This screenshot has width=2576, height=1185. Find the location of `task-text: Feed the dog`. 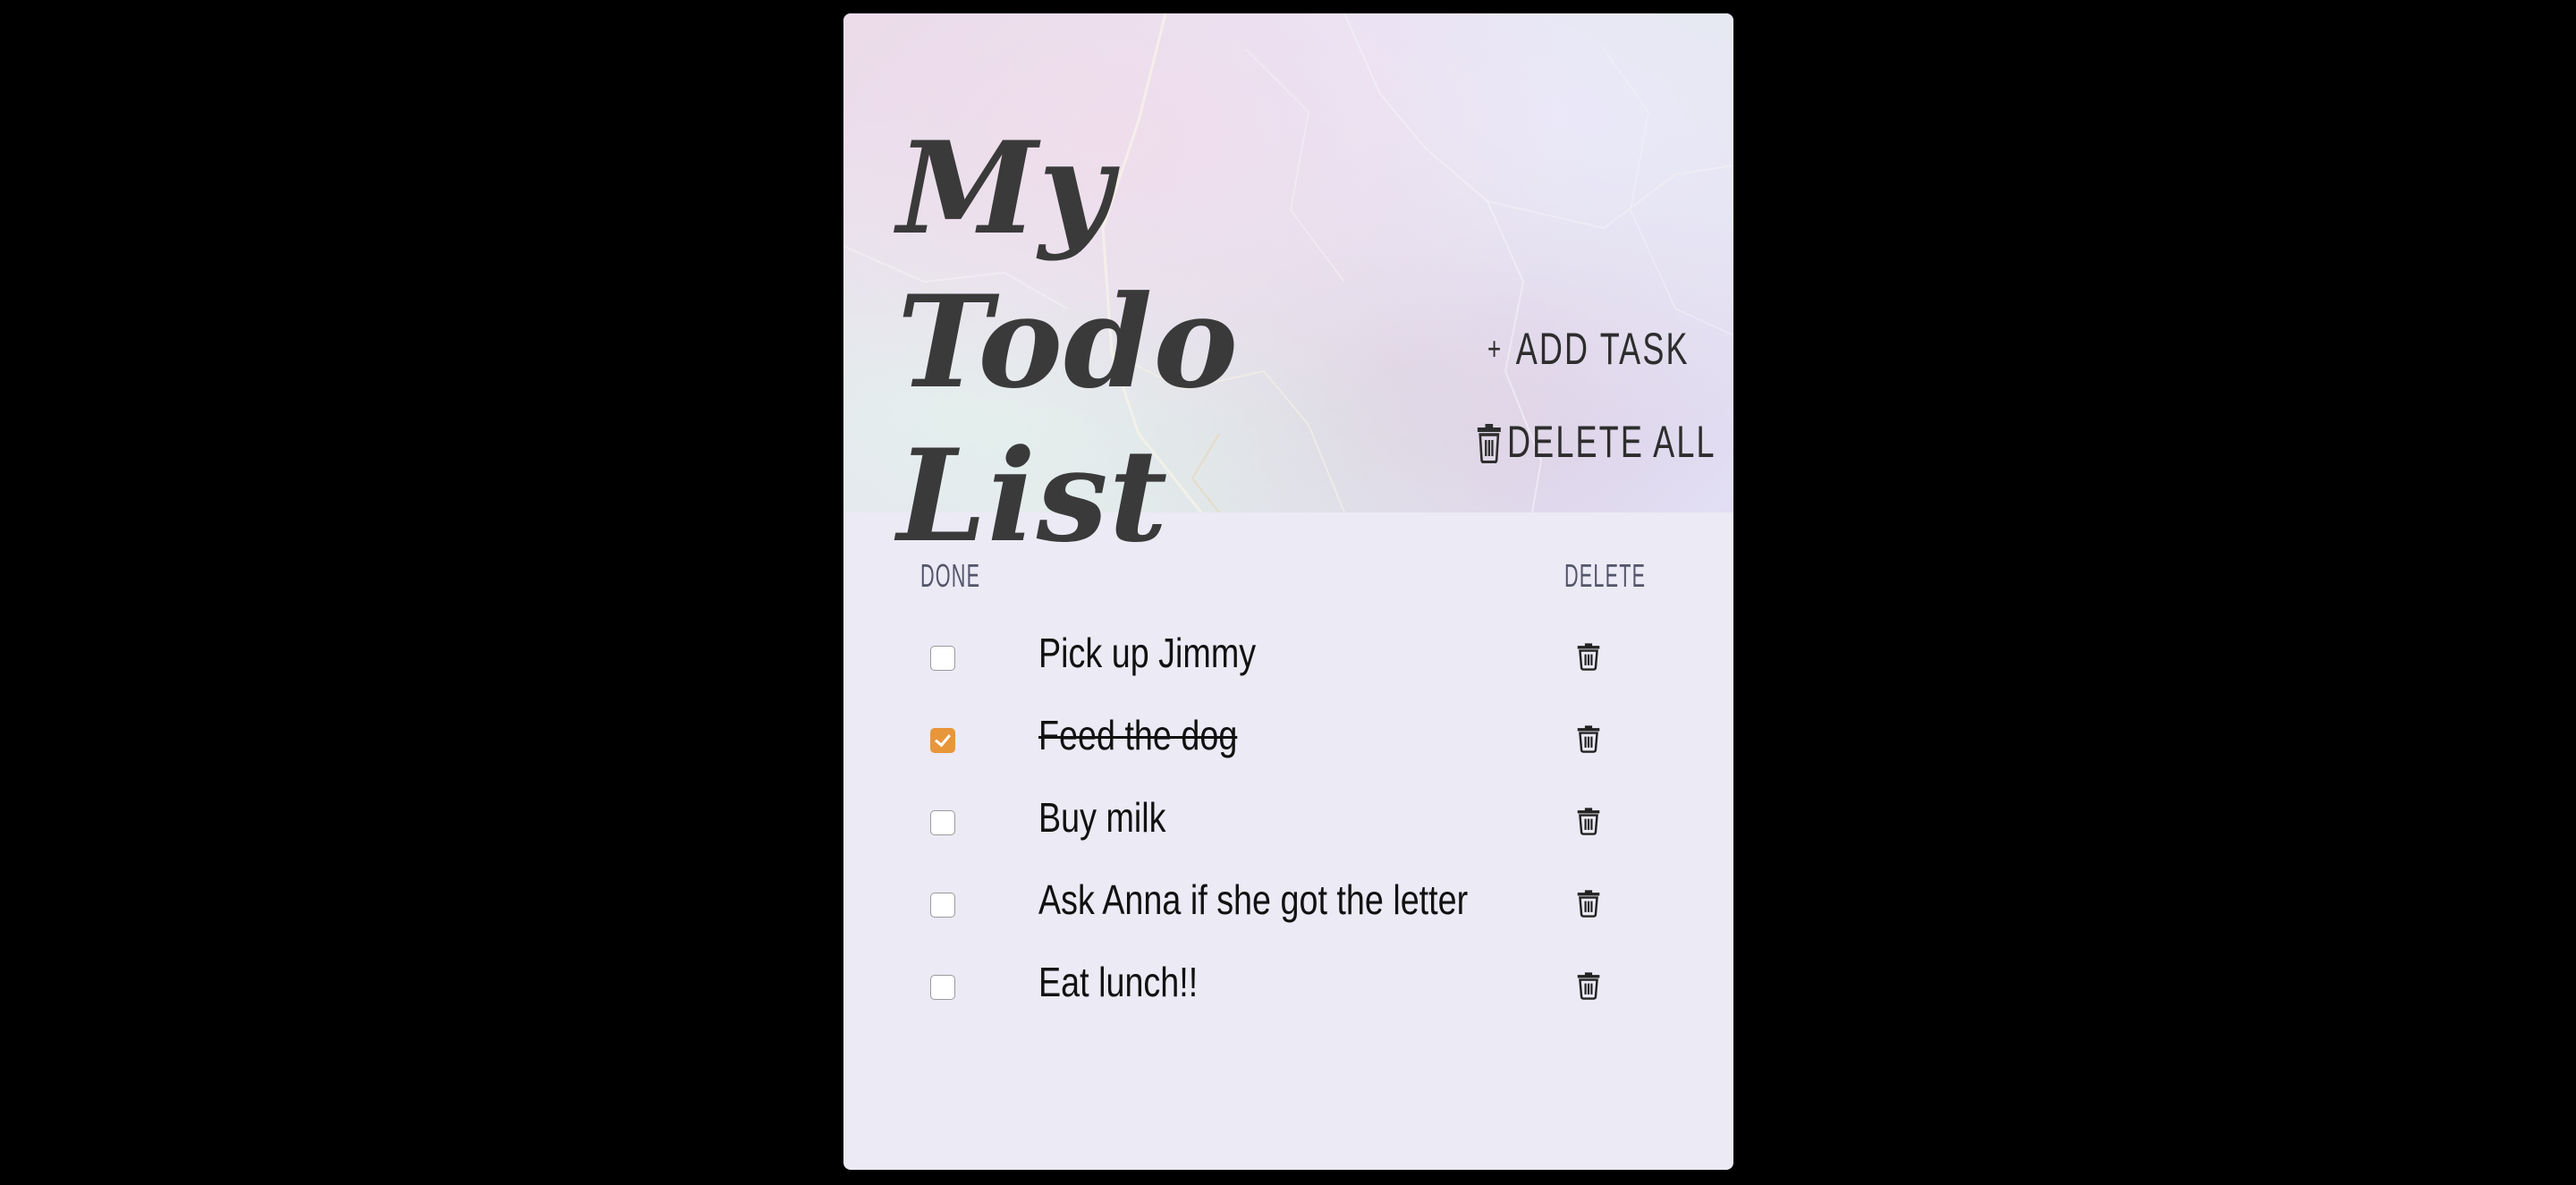

task-text: Feed the dog is located at coordinates (1138, 735).